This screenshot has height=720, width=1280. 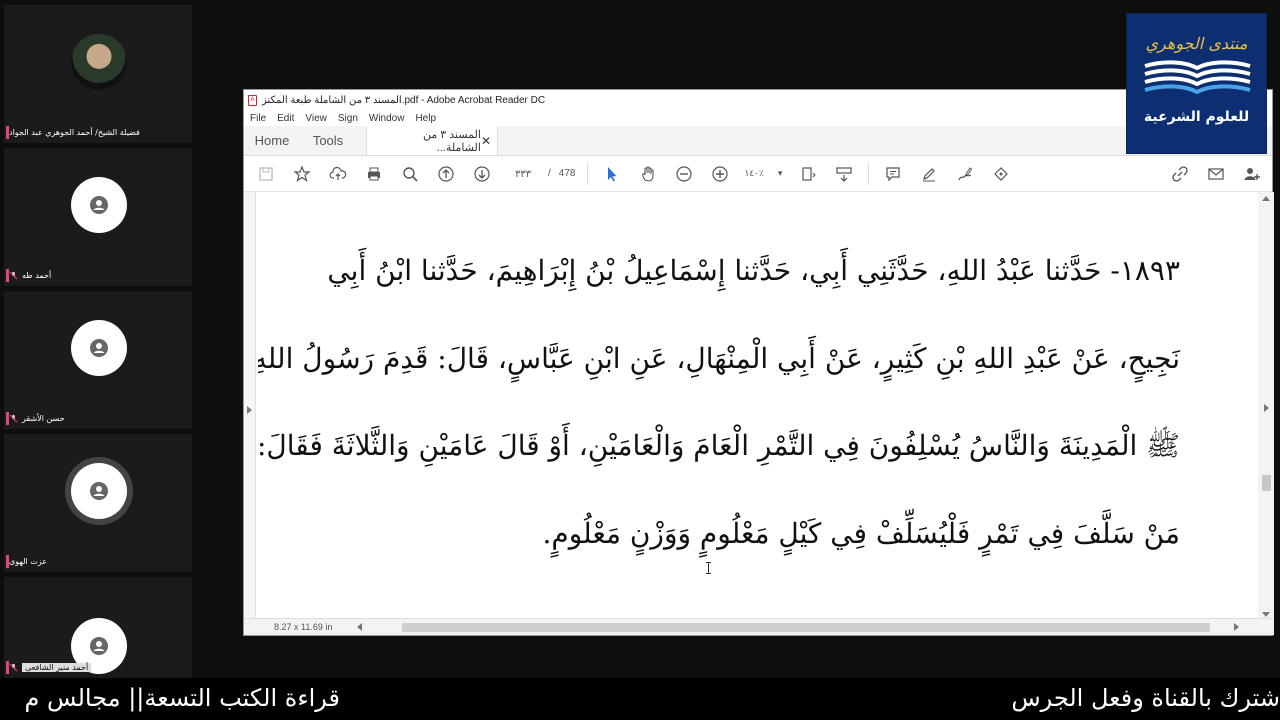 I want to click on toolbar-right-group, so click(x=1216, y=174).